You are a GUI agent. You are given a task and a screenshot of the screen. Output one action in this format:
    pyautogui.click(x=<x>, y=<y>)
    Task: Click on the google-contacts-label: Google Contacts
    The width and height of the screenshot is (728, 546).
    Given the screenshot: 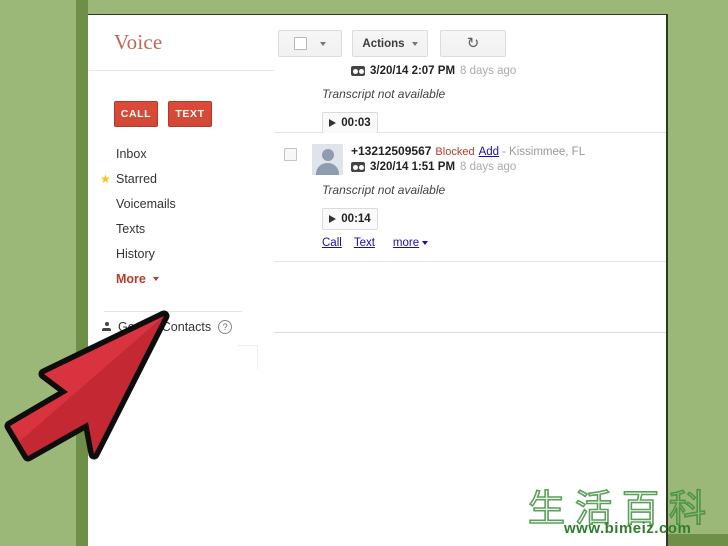 What is the action you would take?
    pyautogui.click(x=165, y=327)
    